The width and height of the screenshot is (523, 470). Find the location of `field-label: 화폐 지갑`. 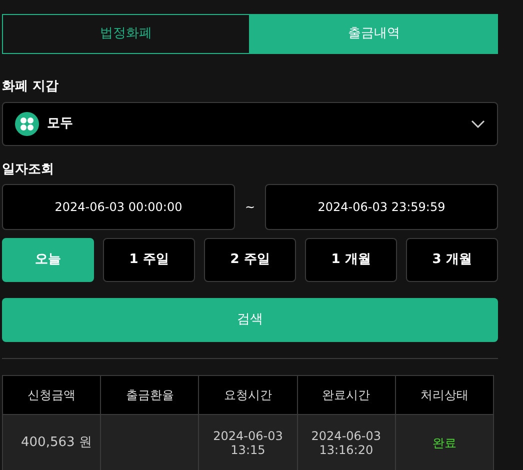

field-label: 화폐 지갑 is located at coordinates (31, 87).